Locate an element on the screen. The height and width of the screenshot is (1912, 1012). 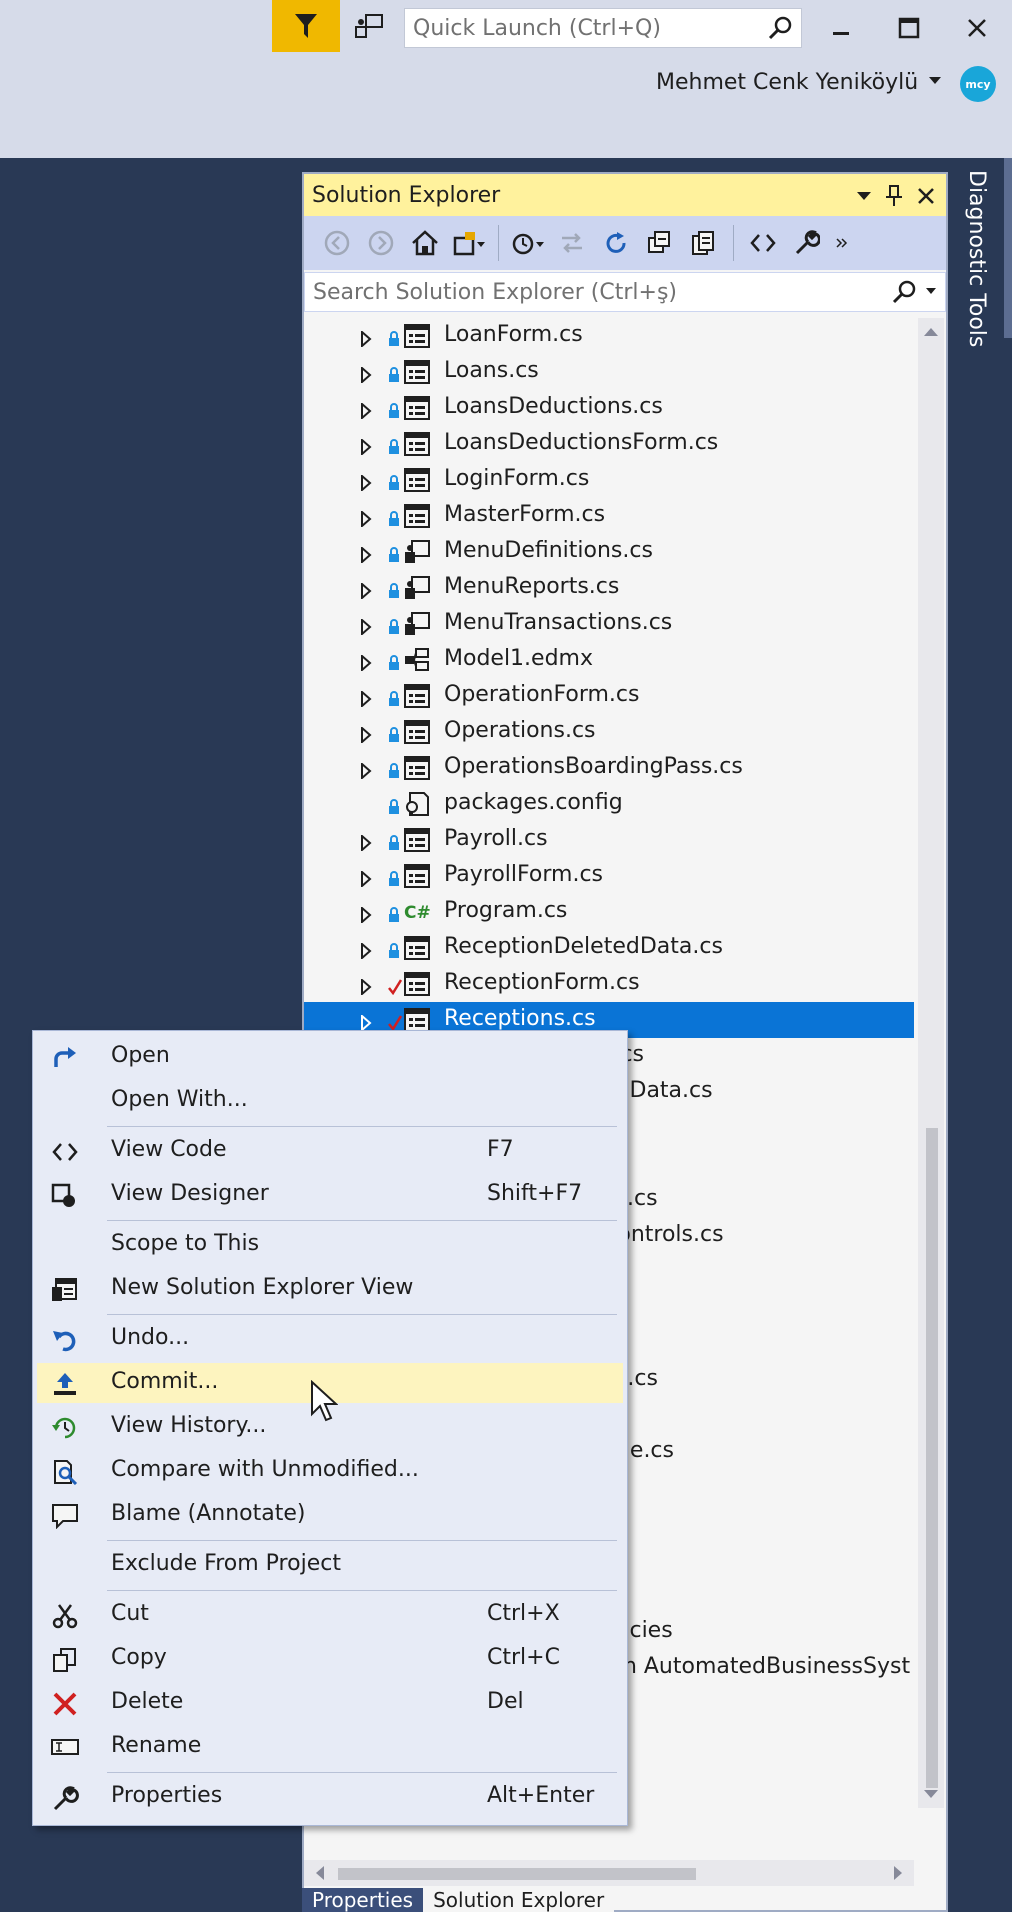
tree-item: LoginForm.cs is located at coordinates (609, 480).